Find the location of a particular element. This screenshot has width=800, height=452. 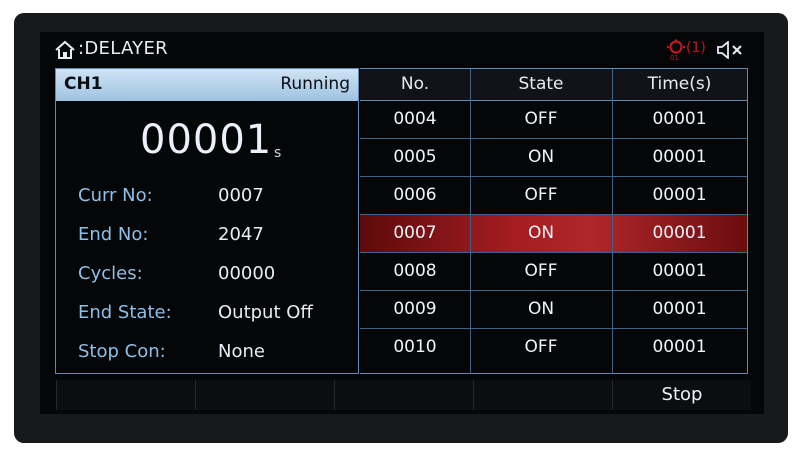

end-no-value: 2047 is located at coordinates (241, 234).